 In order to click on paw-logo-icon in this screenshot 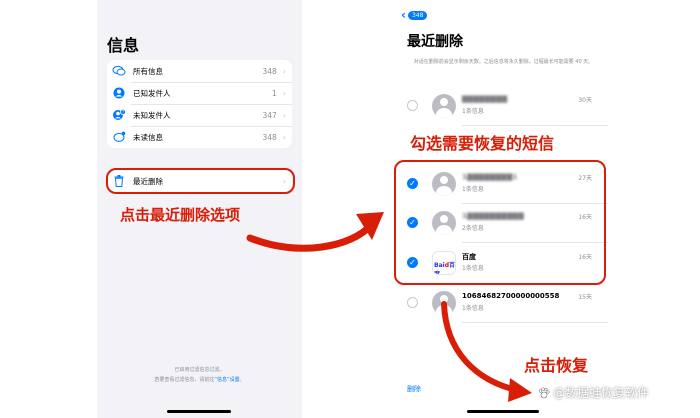, I will do `click(544, 392)`.